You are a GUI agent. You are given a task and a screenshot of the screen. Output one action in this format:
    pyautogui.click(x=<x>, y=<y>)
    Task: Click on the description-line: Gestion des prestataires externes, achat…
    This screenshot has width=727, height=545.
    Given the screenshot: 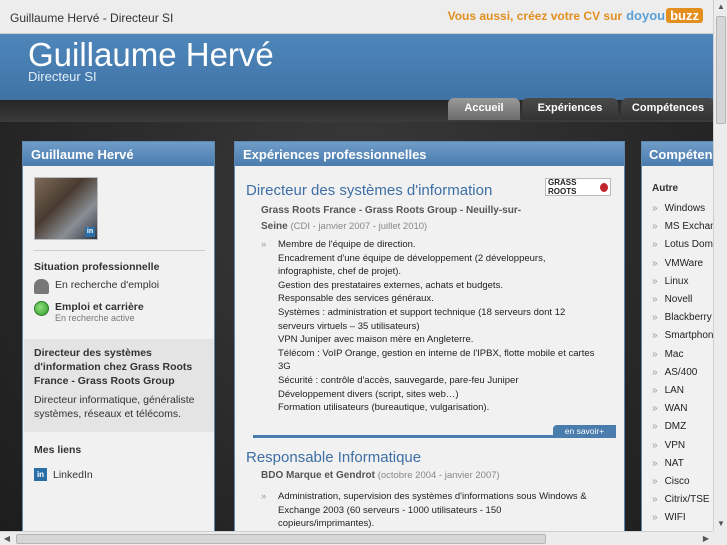 What is the action you would take?
    pyautogui.click(x=390, y=285)
    